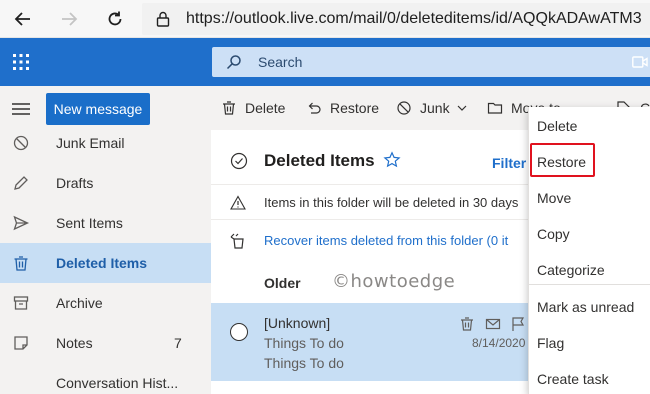 Image resolution: width=650 pixels, height=394 pixels. Describe the element at coordinates (75, 183) in the screenshot. I see `folder-label: Drafts` at that location.